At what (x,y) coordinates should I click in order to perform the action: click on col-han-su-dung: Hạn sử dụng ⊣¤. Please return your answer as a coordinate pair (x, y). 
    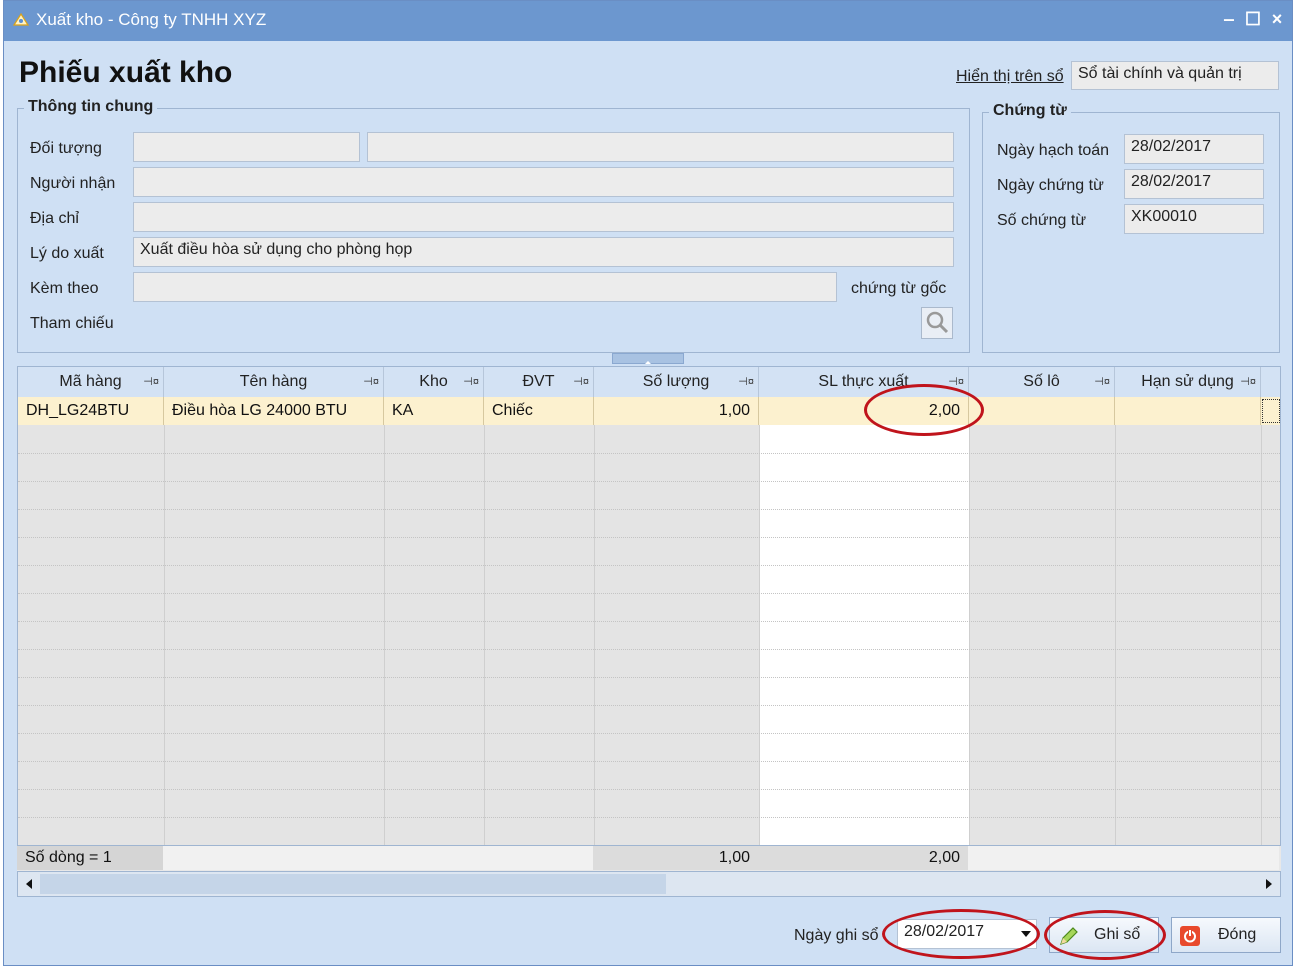
    Looking at the image, I should click on (1188, 382).